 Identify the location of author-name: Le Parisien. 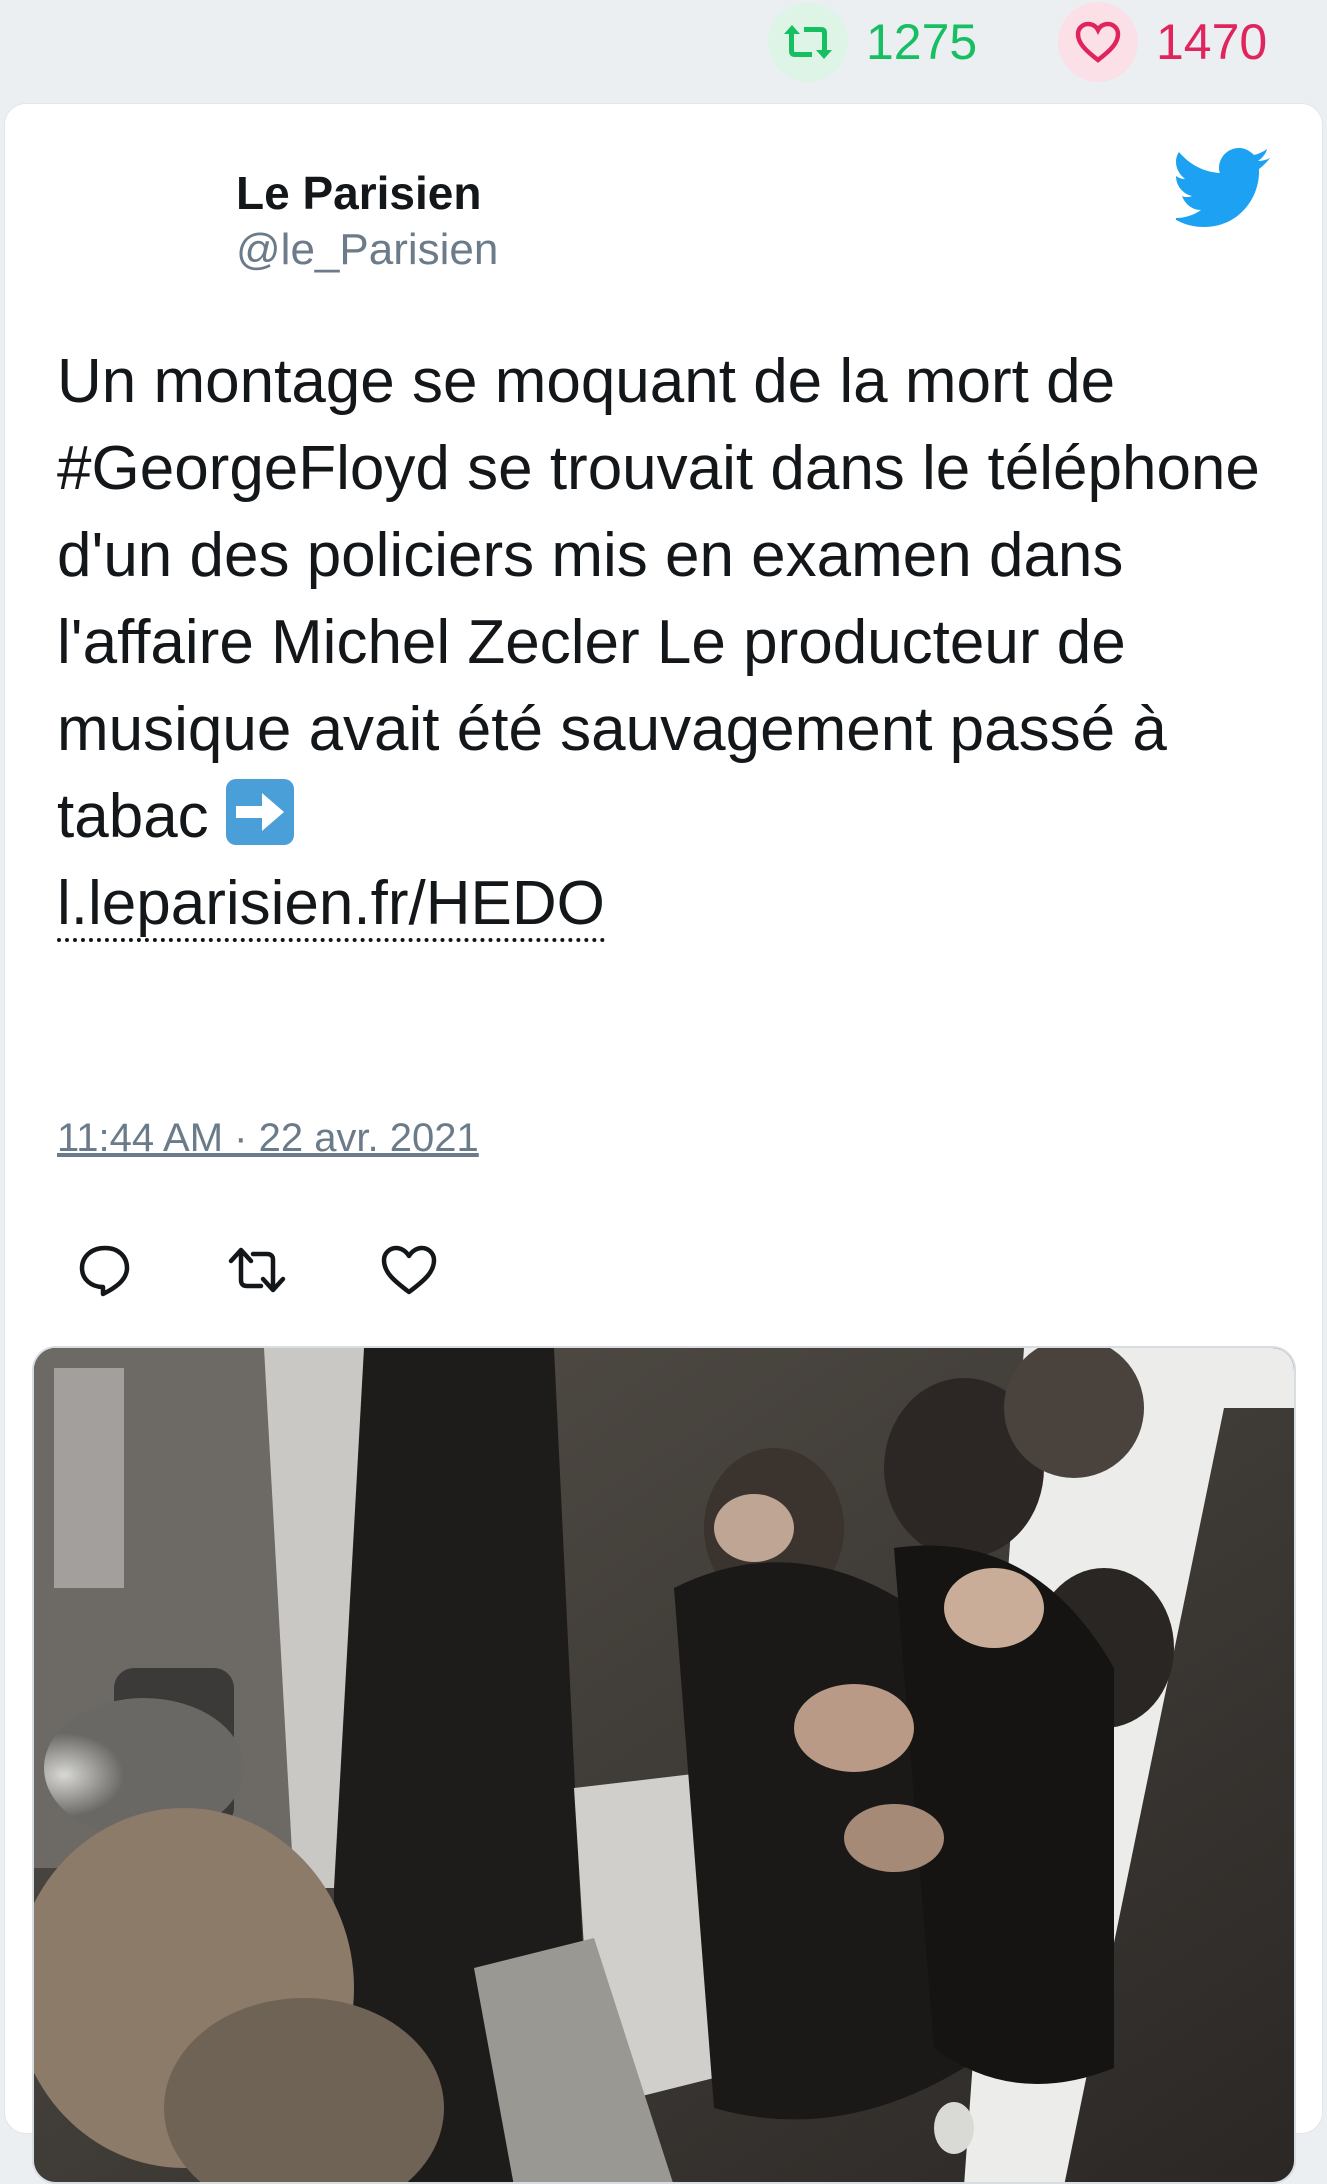
(367, 193).